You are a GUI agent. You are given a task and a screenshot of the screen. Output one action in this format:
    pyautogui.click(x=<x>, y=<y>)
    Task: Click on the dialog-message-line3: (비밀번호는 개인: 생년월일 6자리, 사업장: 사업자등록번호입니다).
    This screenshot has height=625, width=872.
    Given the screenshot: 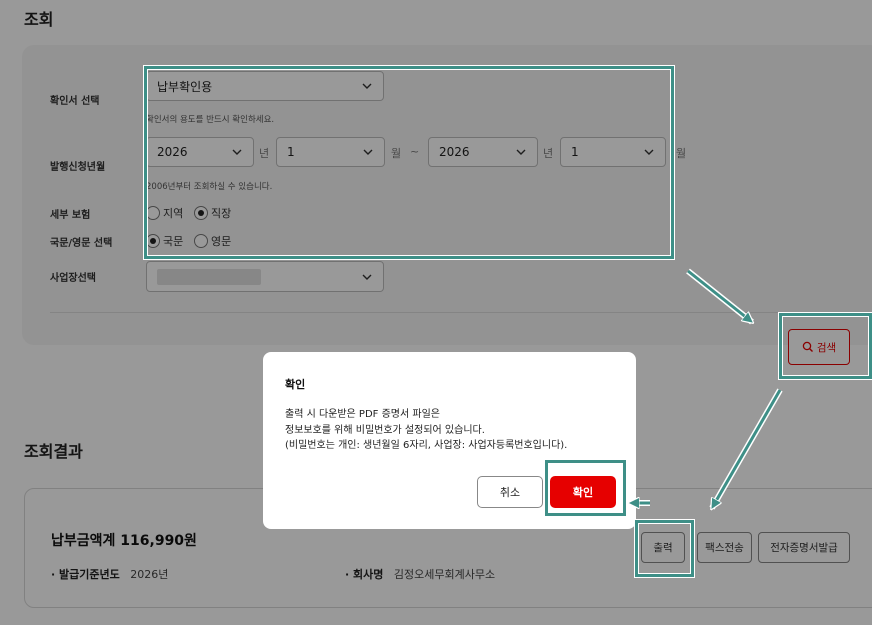 What is the action you would take?
    pyautogui.click(x=426, y=445)
    